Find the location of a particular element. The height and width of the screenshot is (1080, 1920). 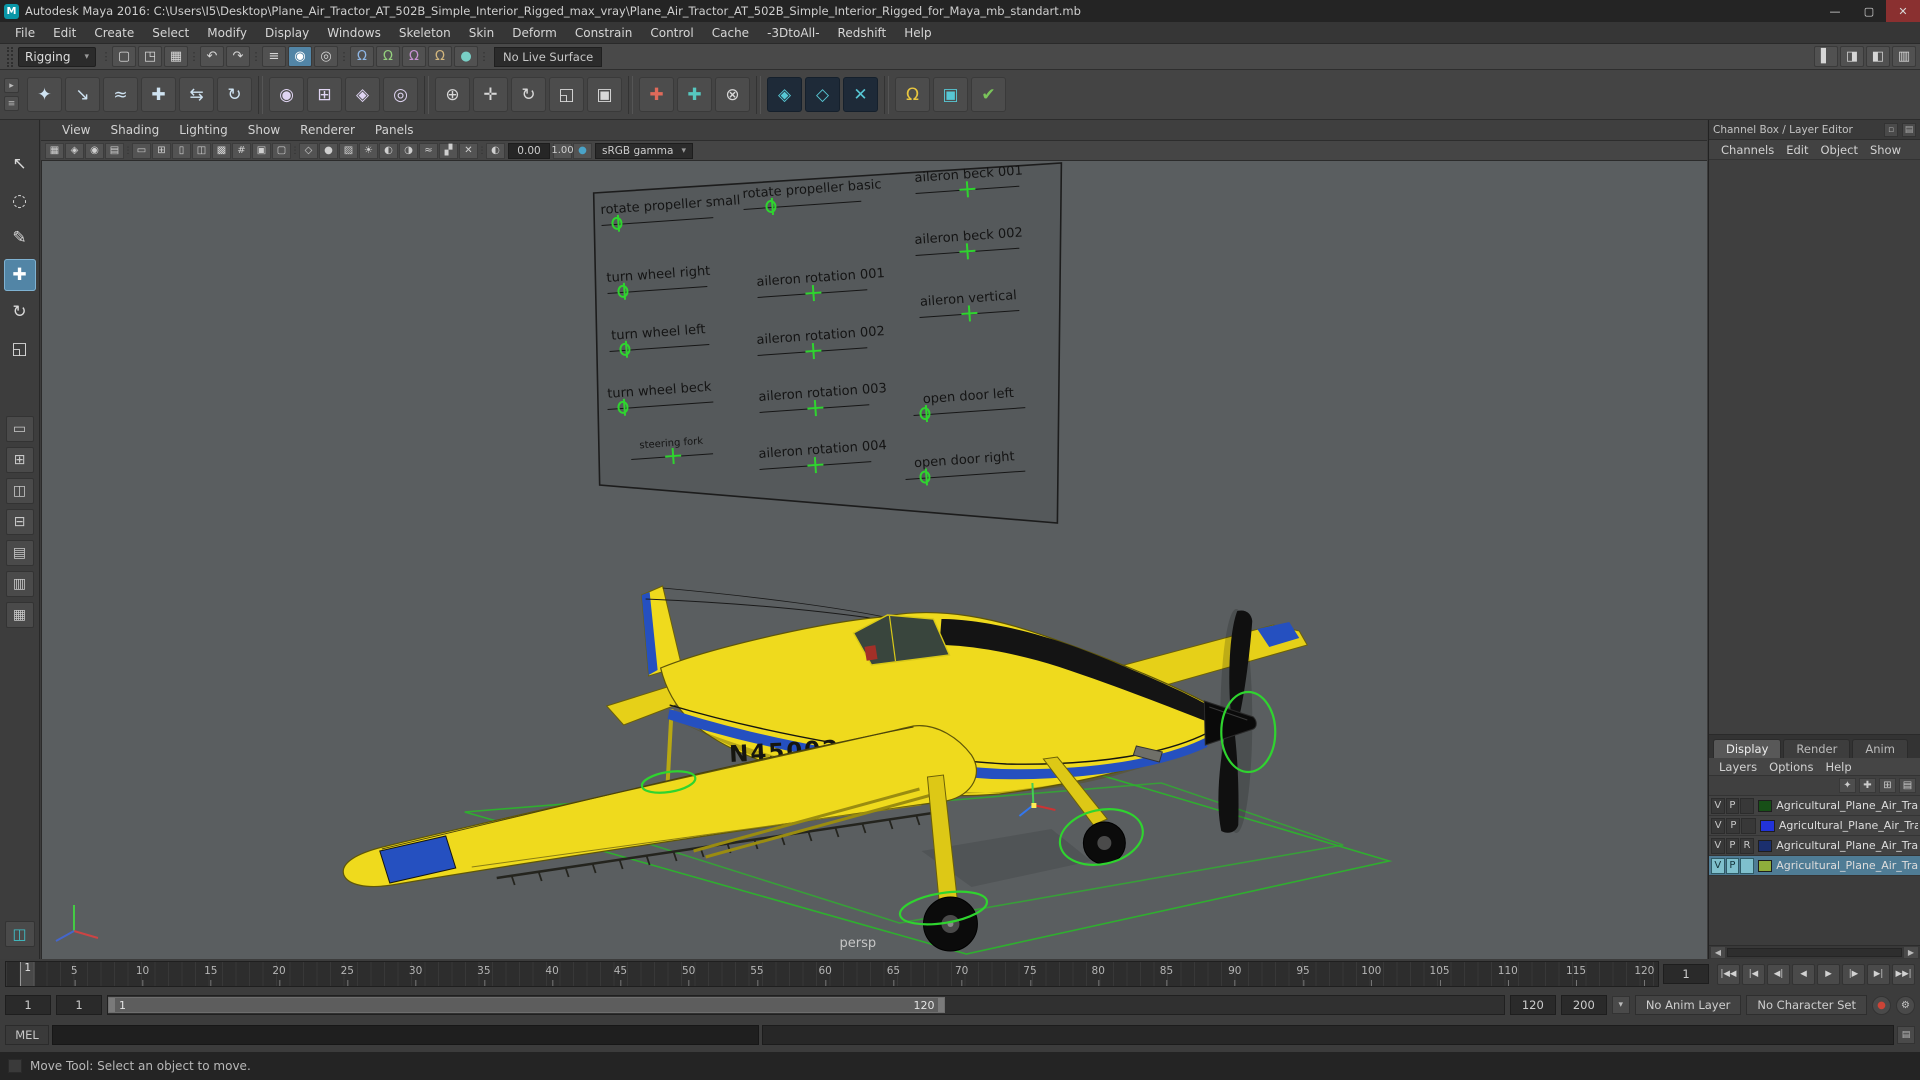

exposure-field: 0.00 is located at coordinates (529, 150).